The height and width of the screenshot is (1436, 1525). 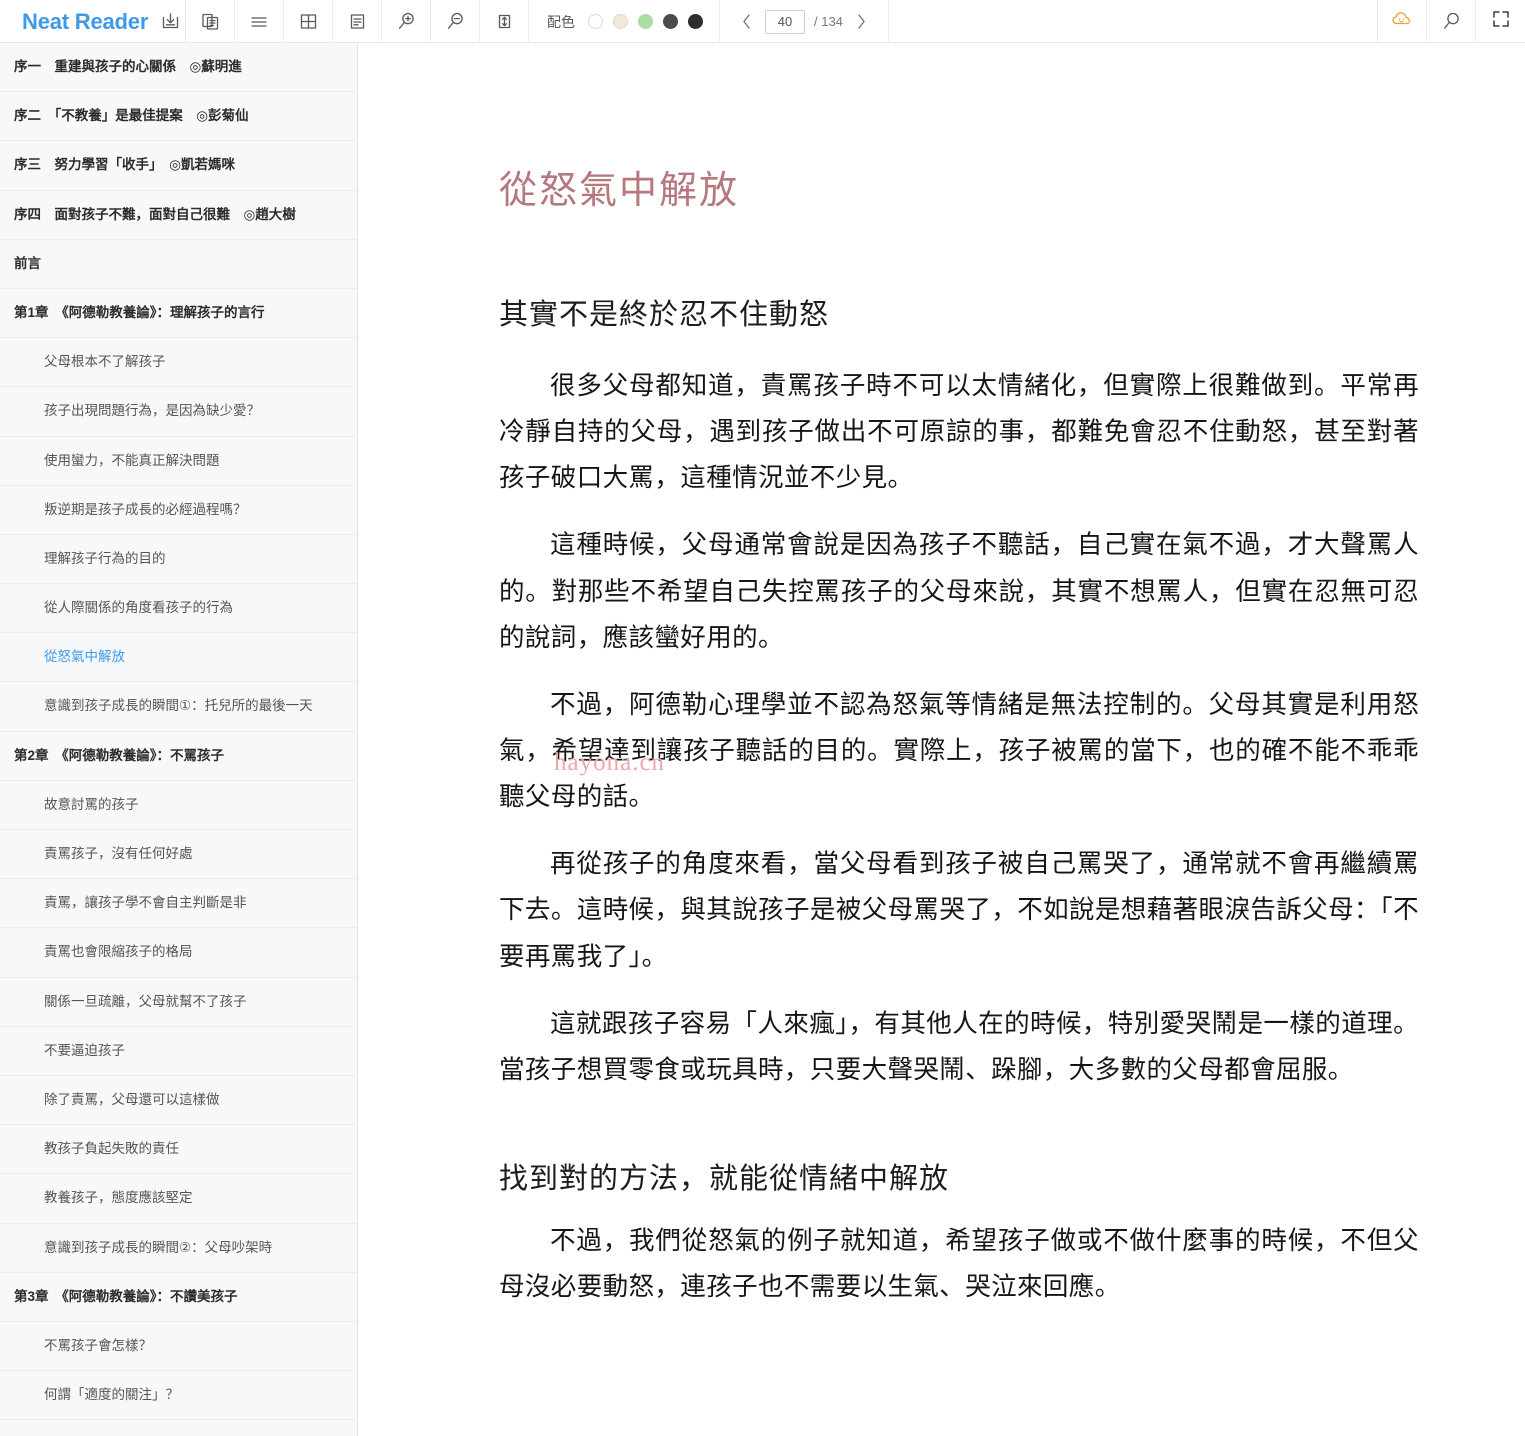 I want to click on toc-item-label: 孩子出現問題行為，是因為缺少愛？, so click(x=152, y=411).